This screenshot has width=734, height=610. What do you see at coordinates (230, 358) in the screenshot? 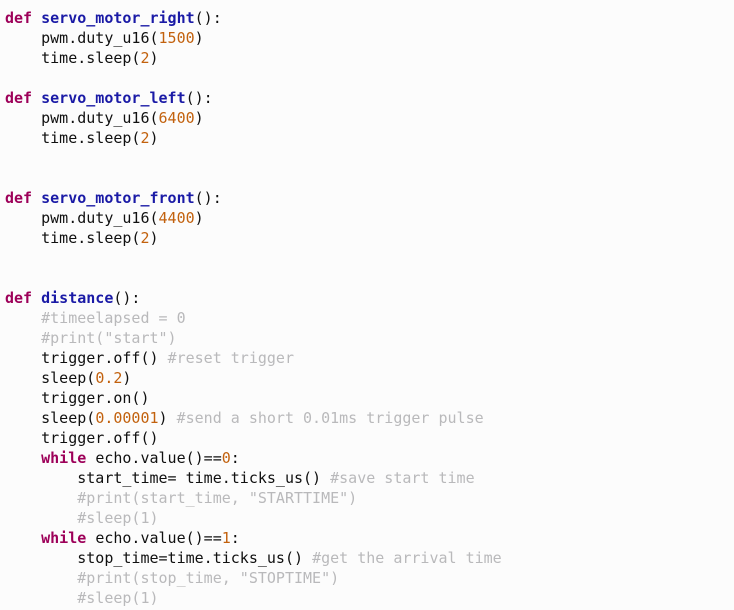
I see `code-token-comment: #reset trigger` at bounding box center [230, 358].